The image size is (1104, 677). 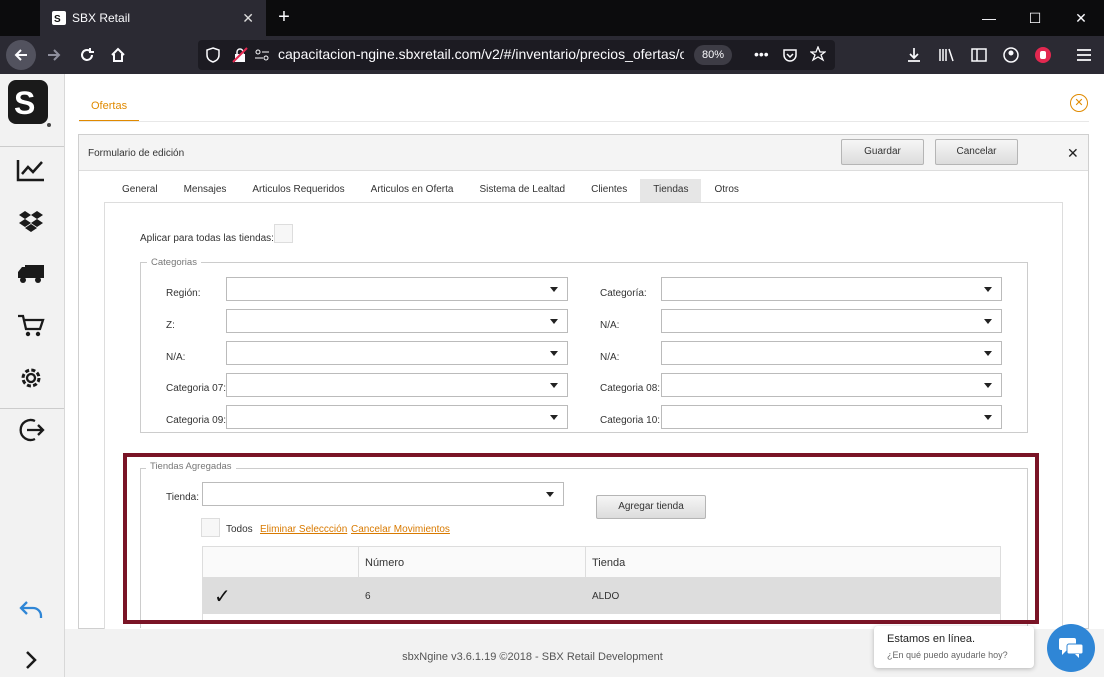 What do you see at coordinates (947, 655) in the screenshot?
I see `chat-subtitle: ¿En qué puedo ayudarle hoy?` at bounding box center [947, 655].